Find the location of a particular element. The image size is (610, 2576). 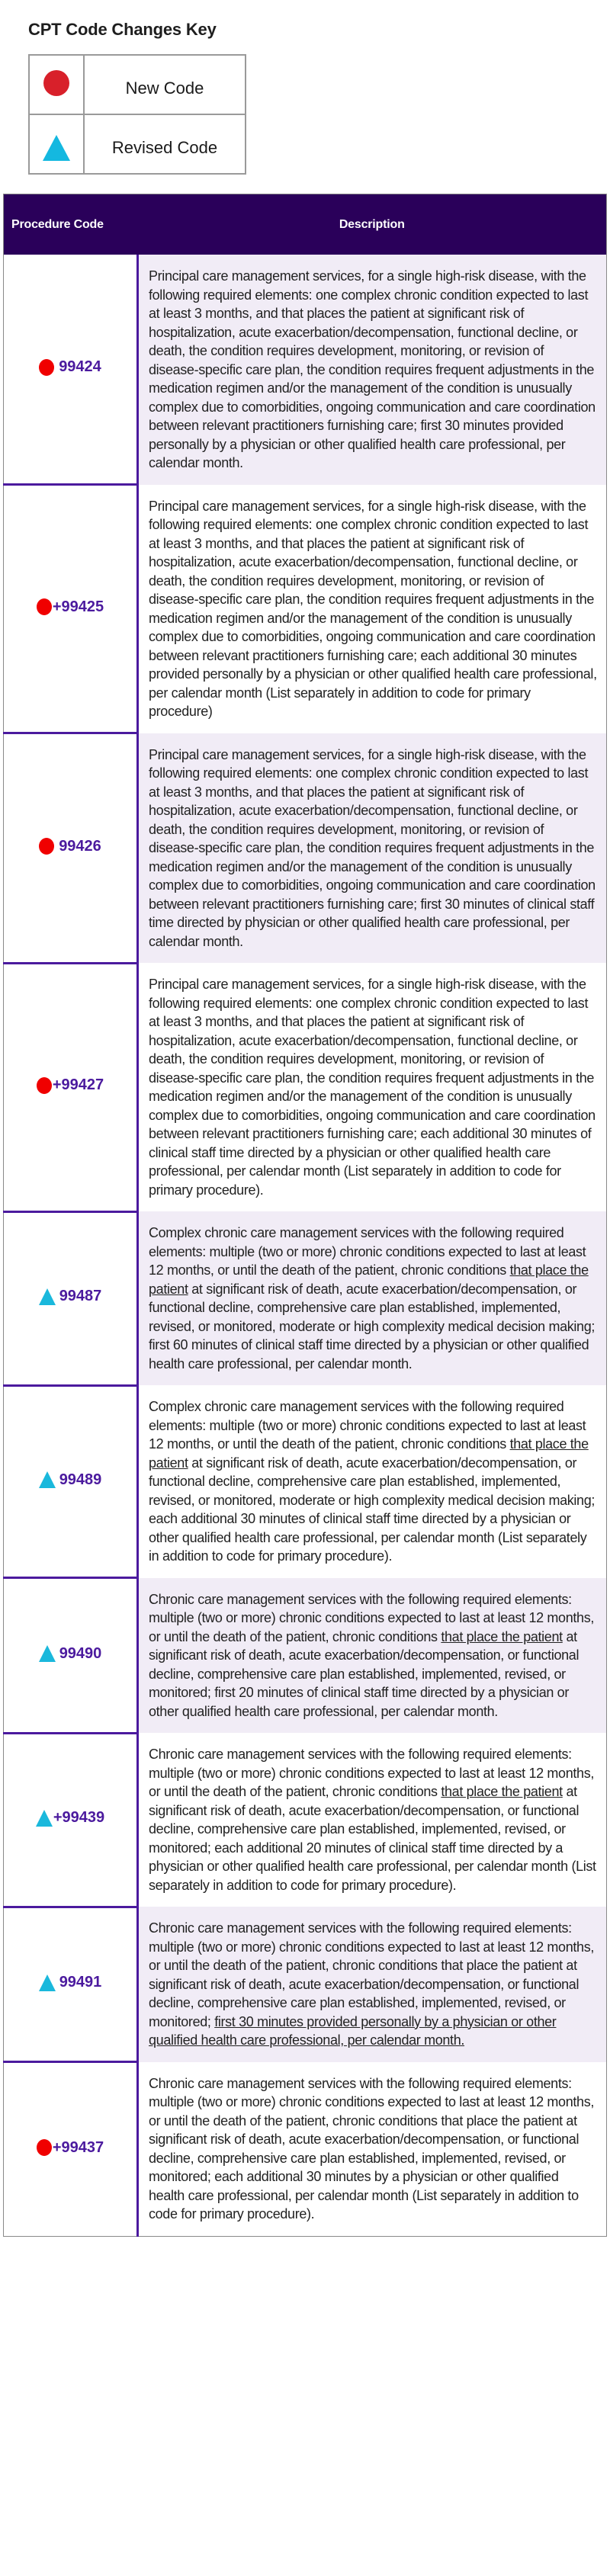

key-label-revised: Revised Code is located at coordinates (164, 144).